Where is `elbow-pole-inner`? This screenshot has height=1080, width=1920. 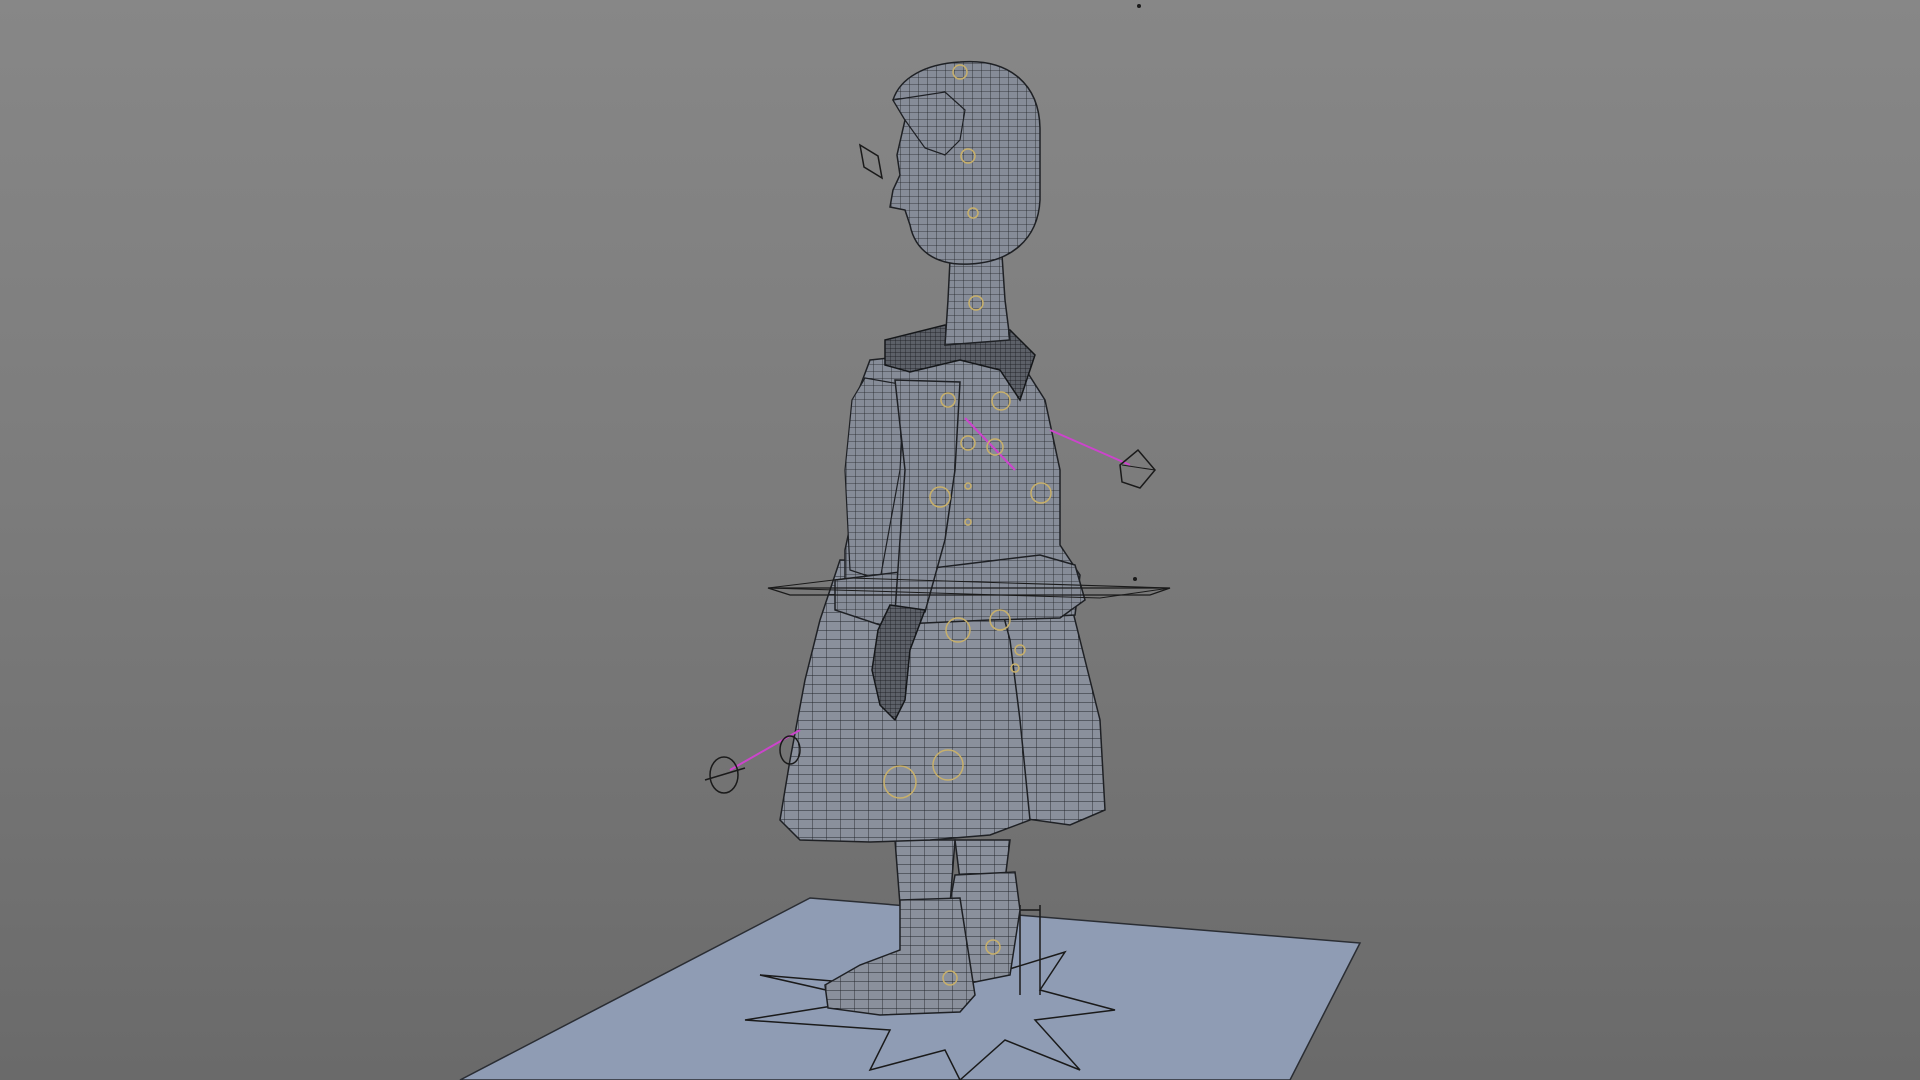
elbow-pole-inner is located at coordinates (1138, 467).